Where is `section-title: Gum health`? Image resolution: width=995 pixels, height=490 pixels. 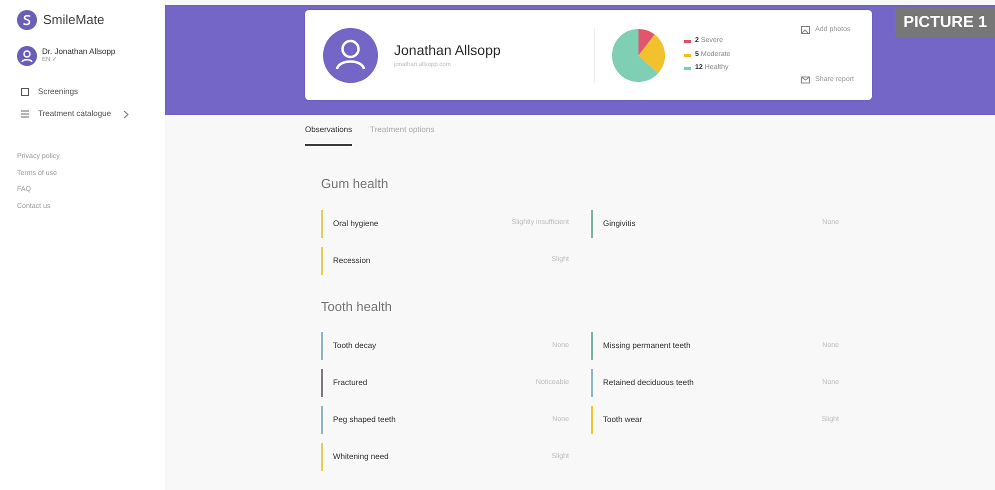
section-title: Gum health is located at coordinates (355, 184).